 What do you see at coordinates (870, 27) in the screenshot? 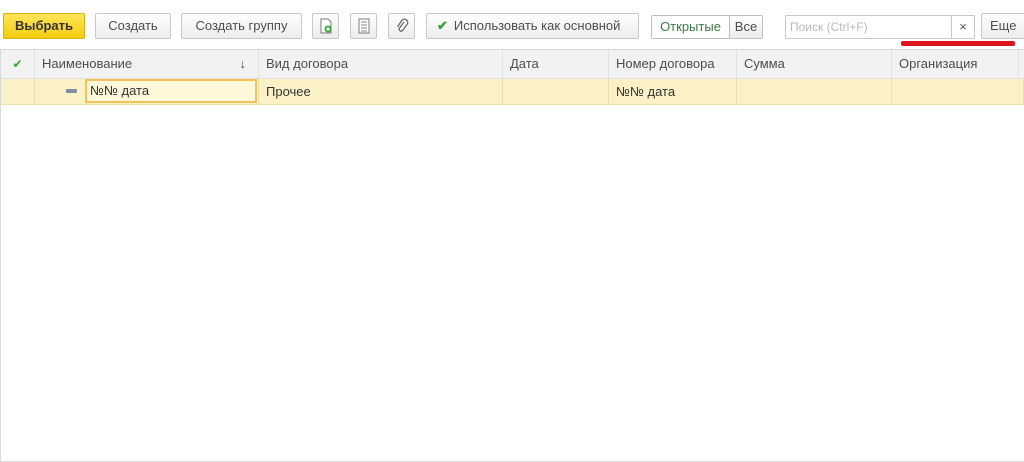
I see `search-input` at bounding box center [870, 27].